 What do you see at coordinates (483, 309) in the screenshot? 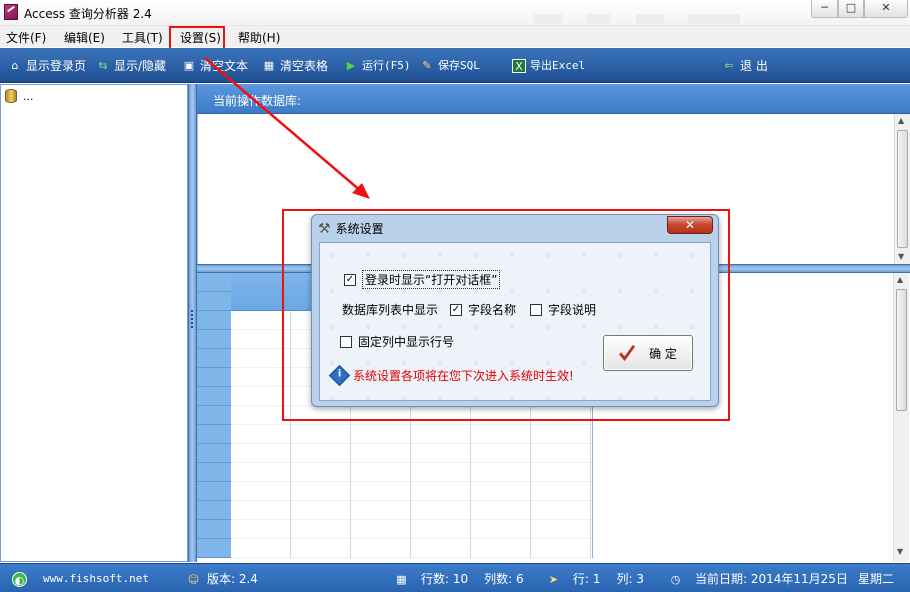
I see `field-name-checkbox: ✓ 字段名称` at bounding box center [483, 309].